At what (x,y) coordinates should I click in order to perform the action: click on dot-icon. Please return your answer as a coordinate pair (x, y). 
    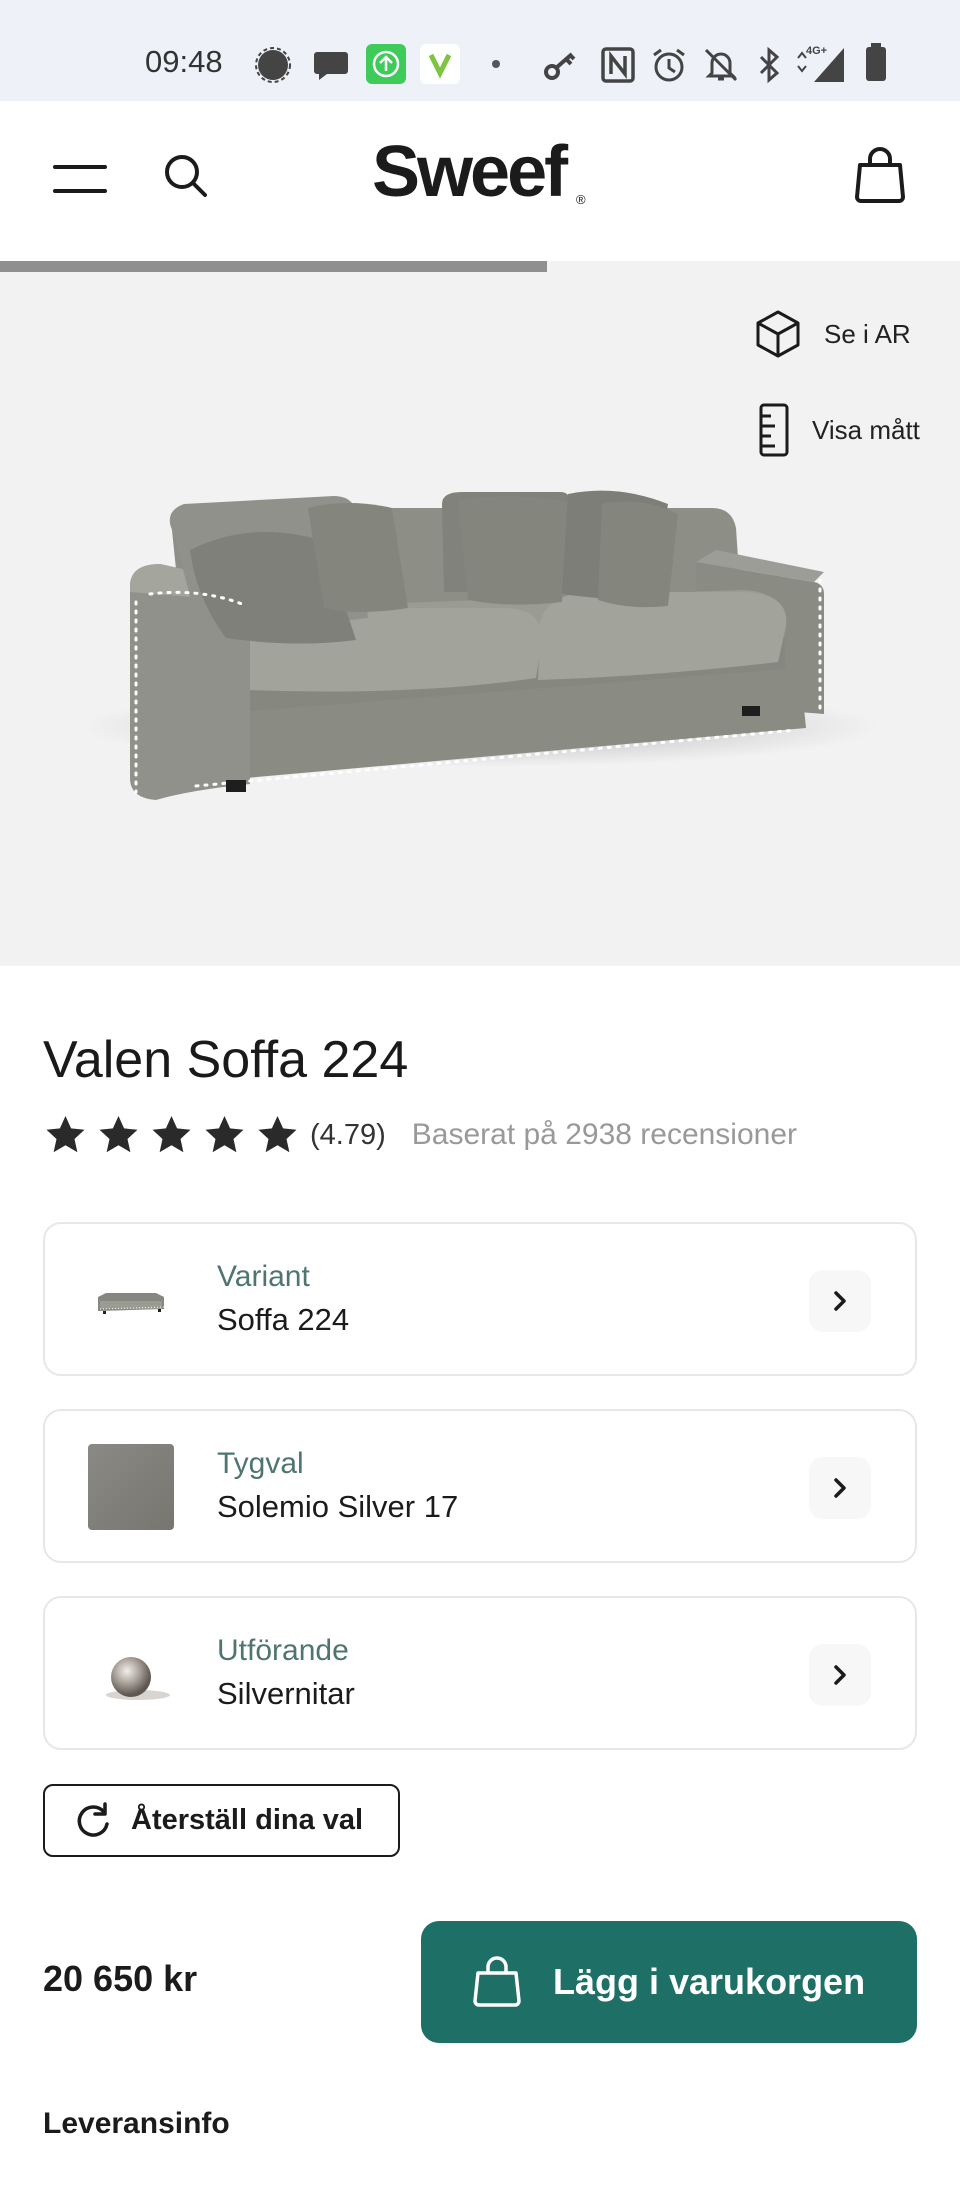
    Looking at the image, I should click on (496, 64).